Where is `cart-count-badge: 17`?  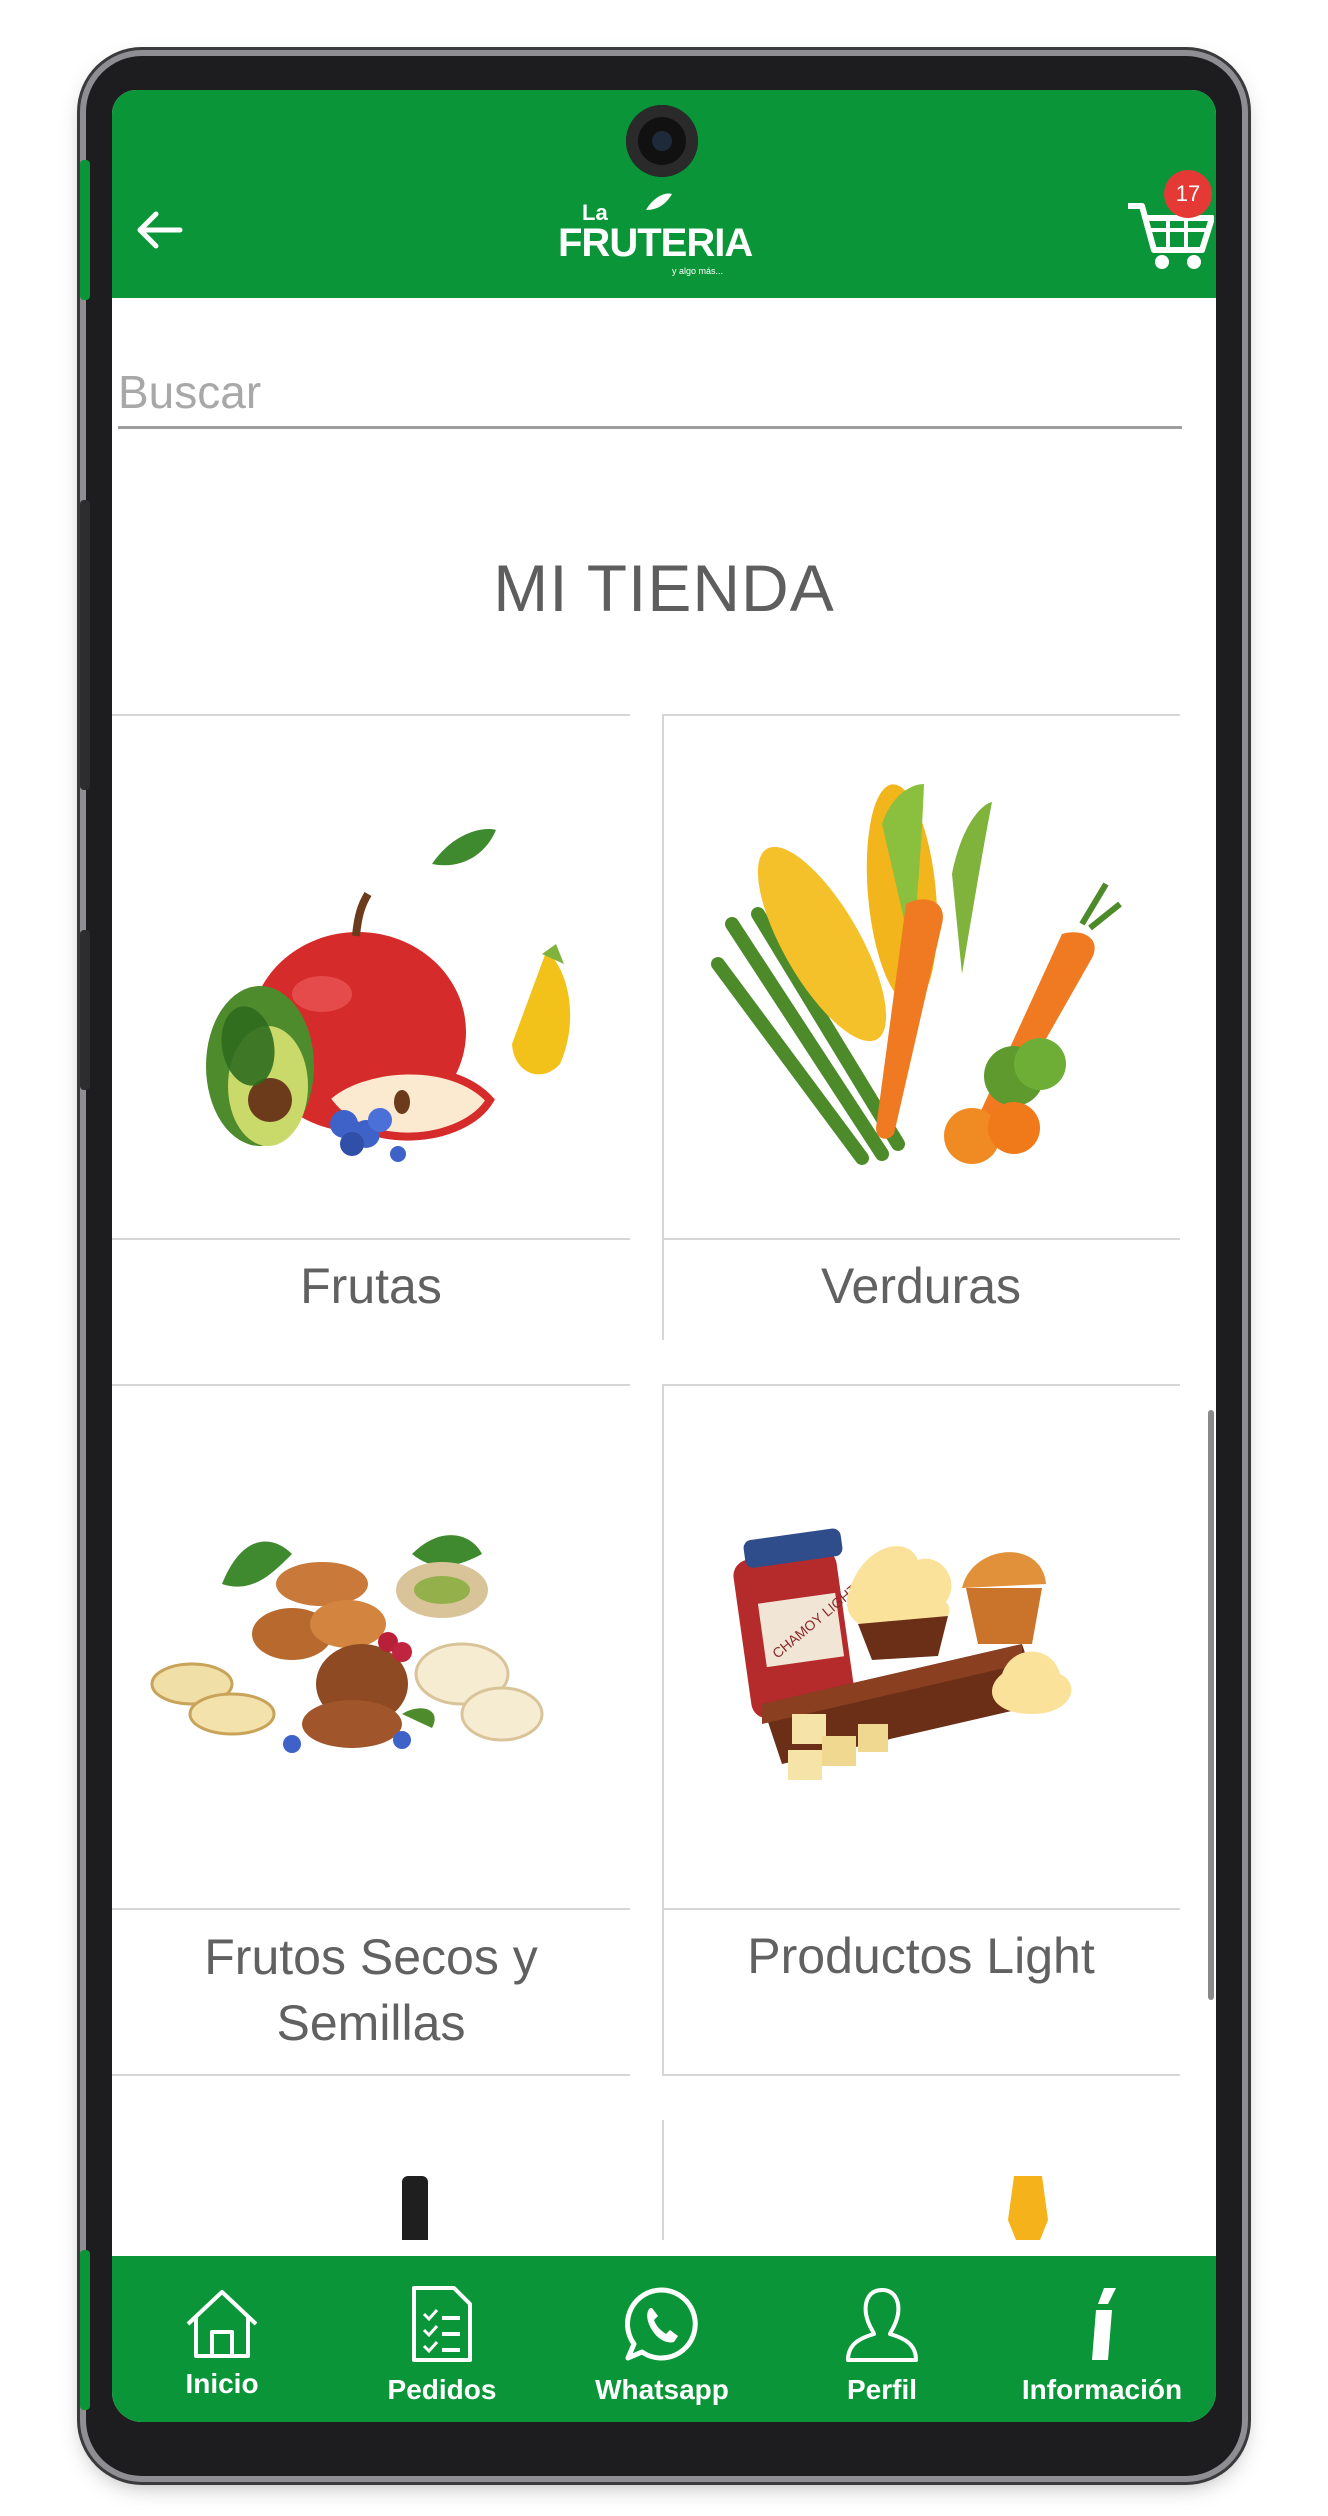 cart-count-badge: 17 is located at coordinates (1188, 194).